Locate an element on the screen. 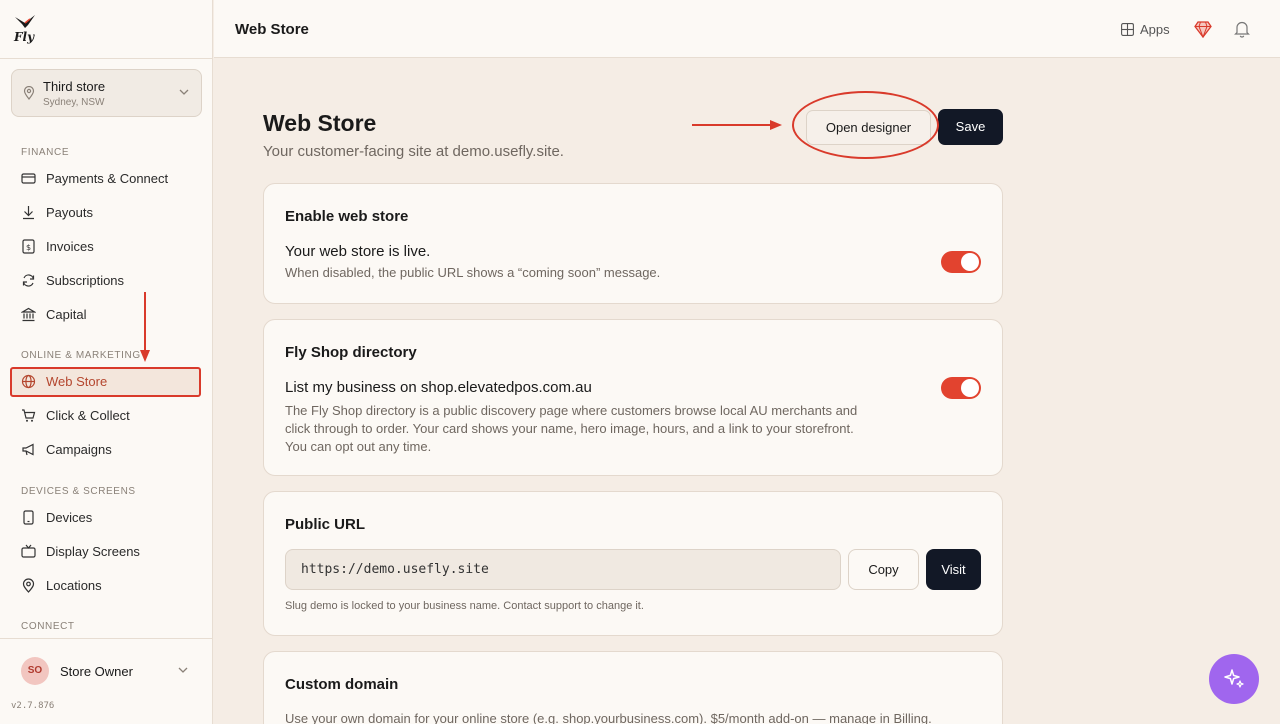  description-end: . is located at coordinates (930, 717).